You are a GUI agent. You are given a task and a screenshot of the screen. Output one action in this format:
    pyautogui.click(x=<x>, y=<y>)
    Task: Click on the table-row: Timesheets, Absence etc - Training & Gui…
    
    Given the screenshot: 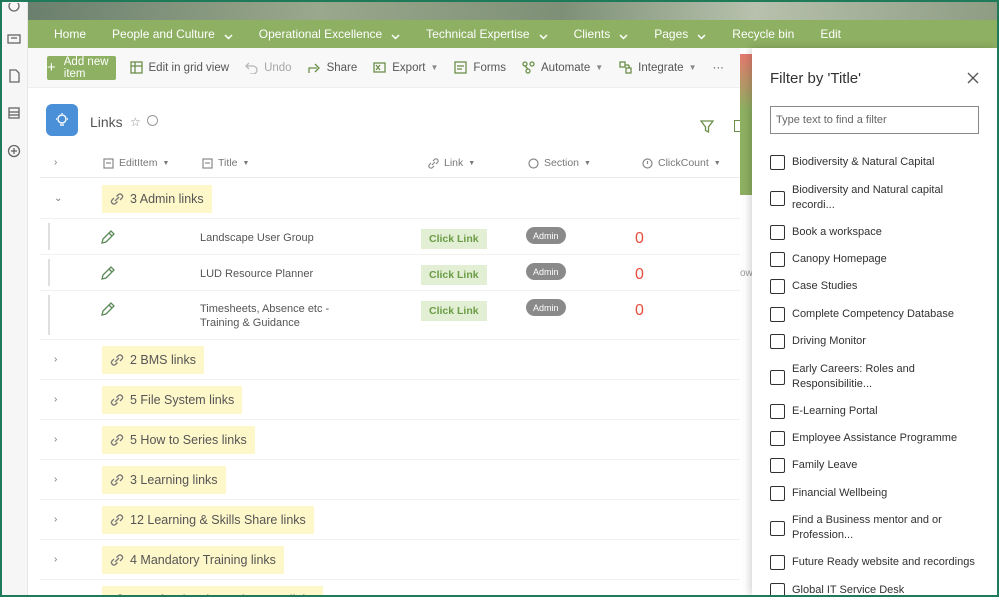 What is the action you would take?
    pyautogui.click(x=390, y=315)
    